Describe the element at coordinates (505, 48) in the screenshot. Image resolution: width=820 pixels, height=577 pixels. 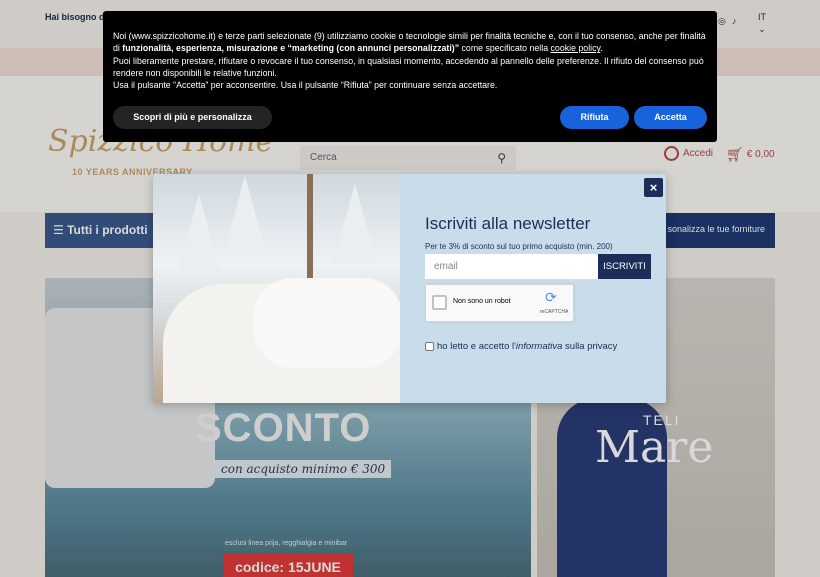
I see `cookie-text-mid: come specificato nella` at that location.